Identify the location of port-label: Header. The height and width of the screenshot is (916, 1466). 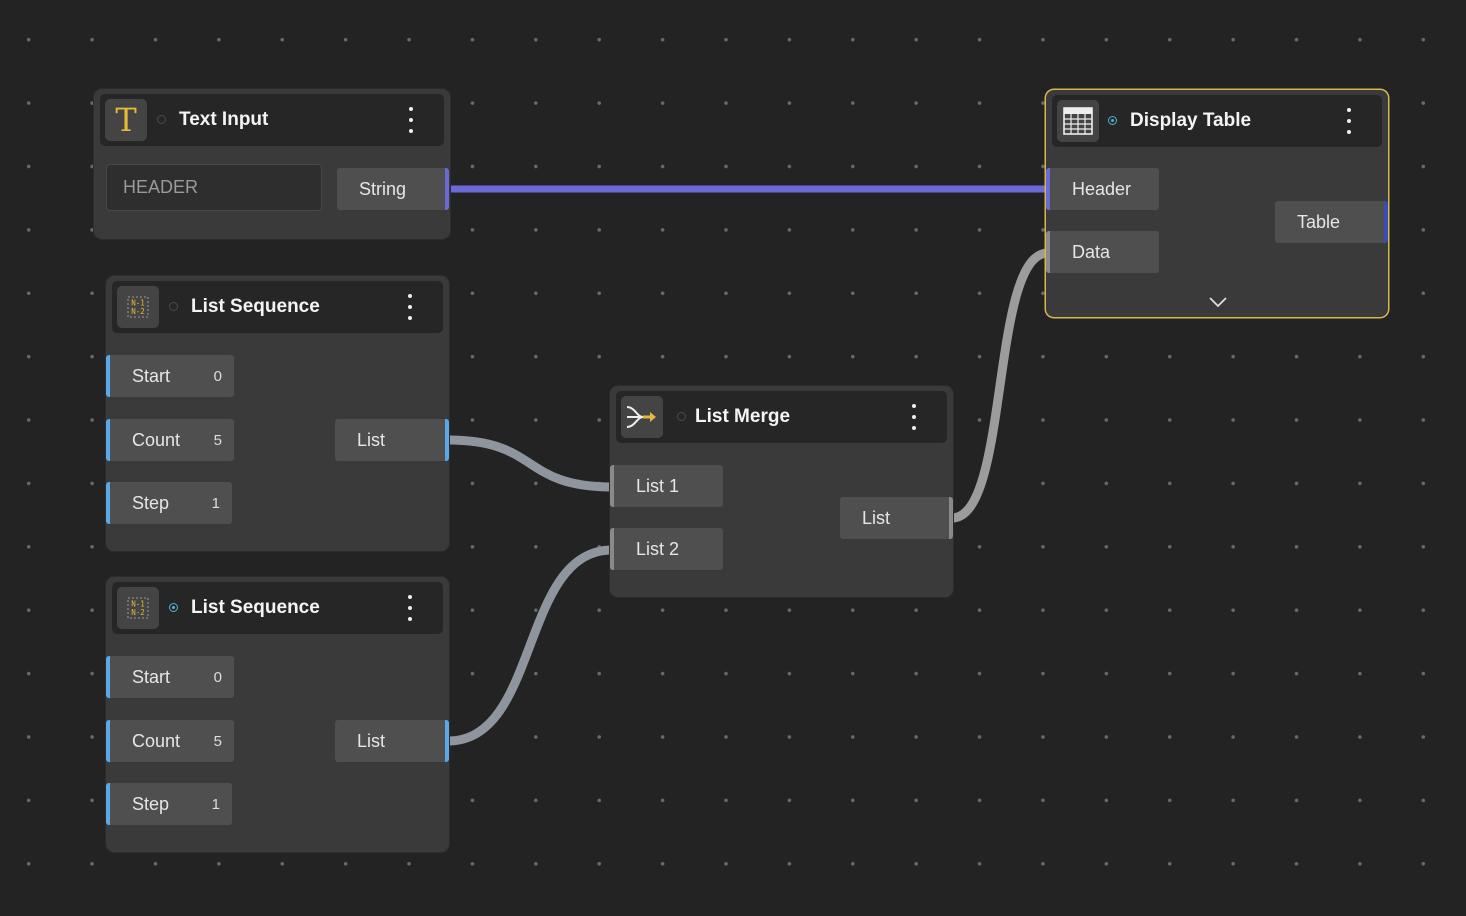
(1102, 188).